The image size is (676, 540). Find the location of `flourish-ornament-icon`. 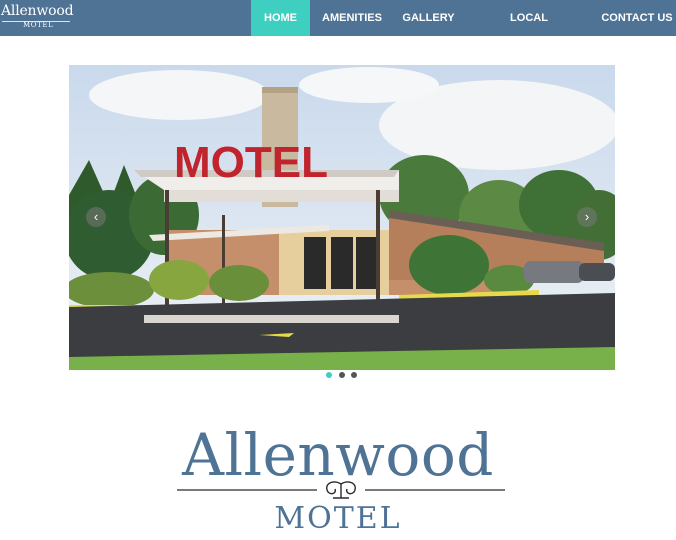

flourish-ornament-icon is located at coordinates (341, 490).